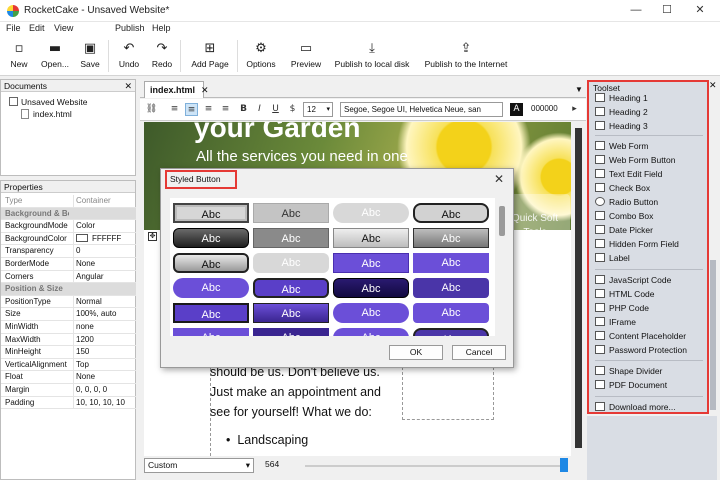 This screenshot has height=480, width=720. Describe the element at coordinates (306, 56) in the screenshot. I see `preview-button: ▭ Preview` at that location.